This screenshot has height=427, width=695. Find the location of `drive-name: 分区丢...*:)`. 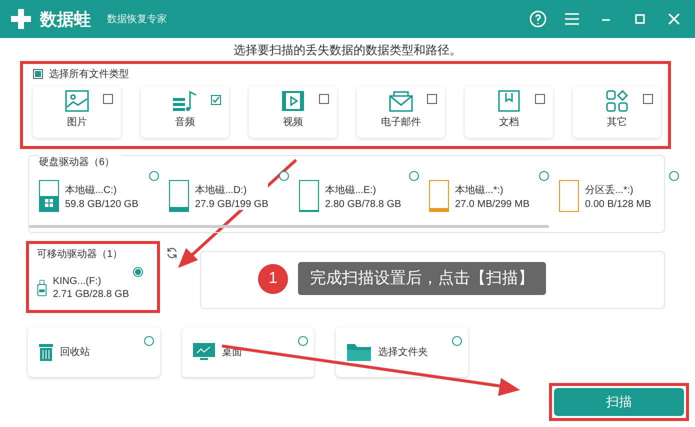

drive-name: 分区丢...*:) is located at coordinates (609, 190).